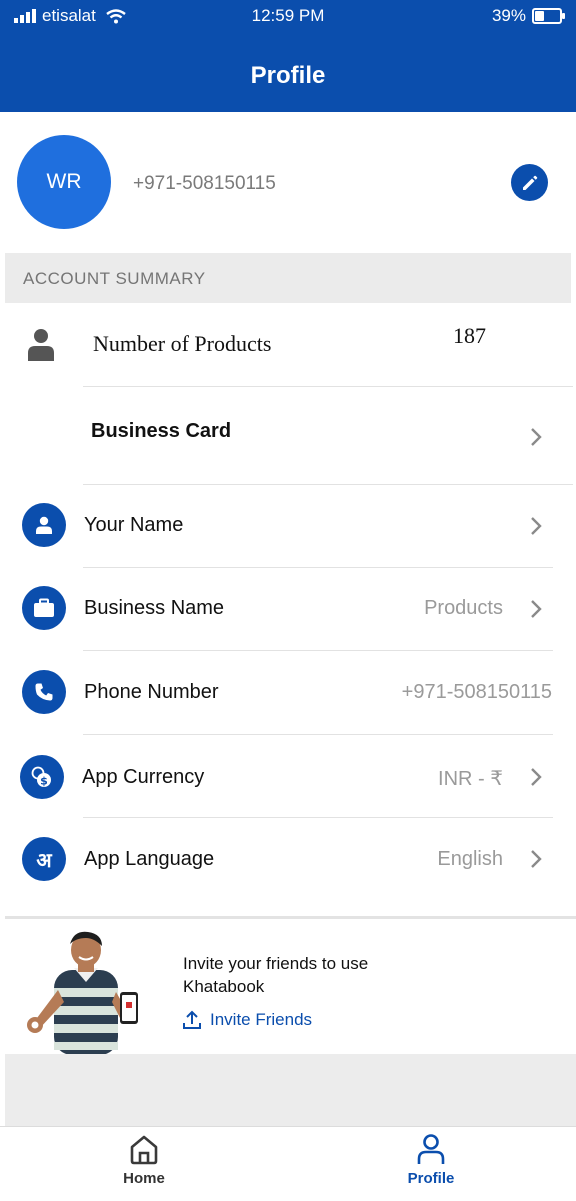  What do you see at coordinates (114, 278) in the screenshot?
I see `section-title: ACCOUNT SUMMARY` at bounding box center [114, 278].